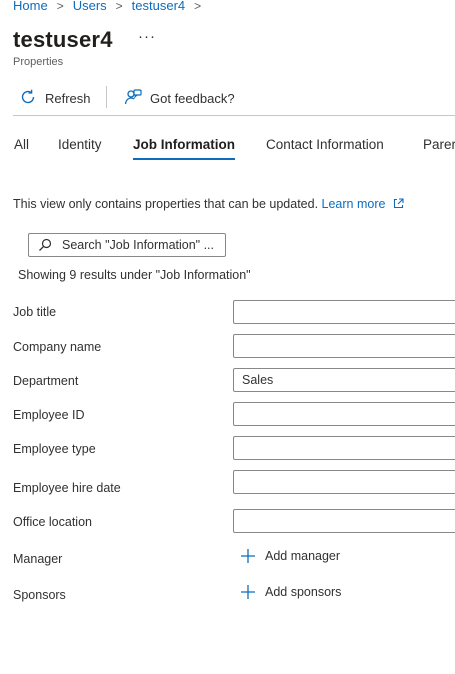 The height and width of the screenshot is (674, 455). I want to click on more-options-icon: ···, so click(147, 36).